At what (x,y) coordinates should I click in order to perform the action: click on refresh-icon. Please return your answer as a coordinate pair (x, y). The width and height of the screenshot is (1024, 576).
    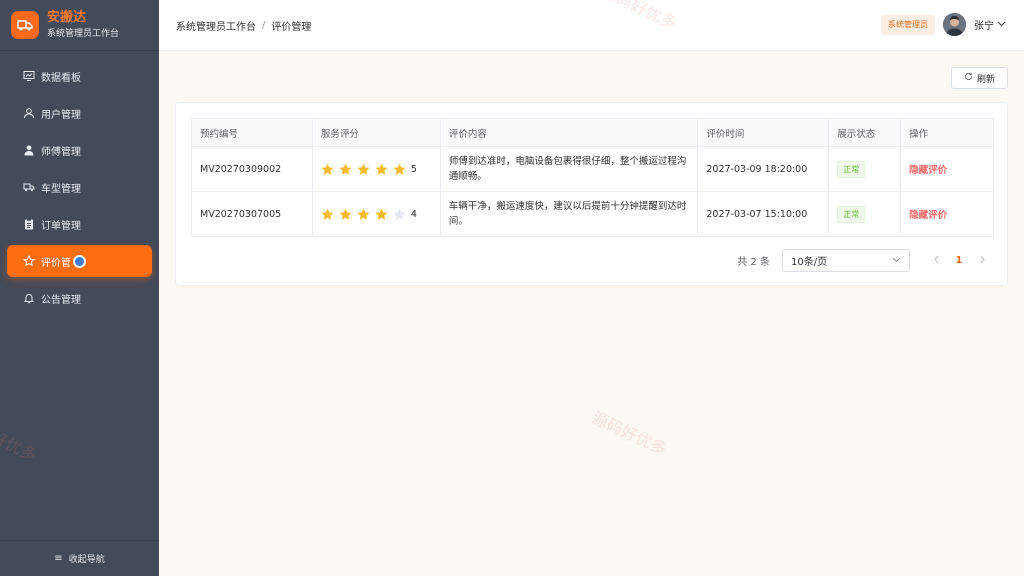
    Looking at the image, I should click on (968, 78).